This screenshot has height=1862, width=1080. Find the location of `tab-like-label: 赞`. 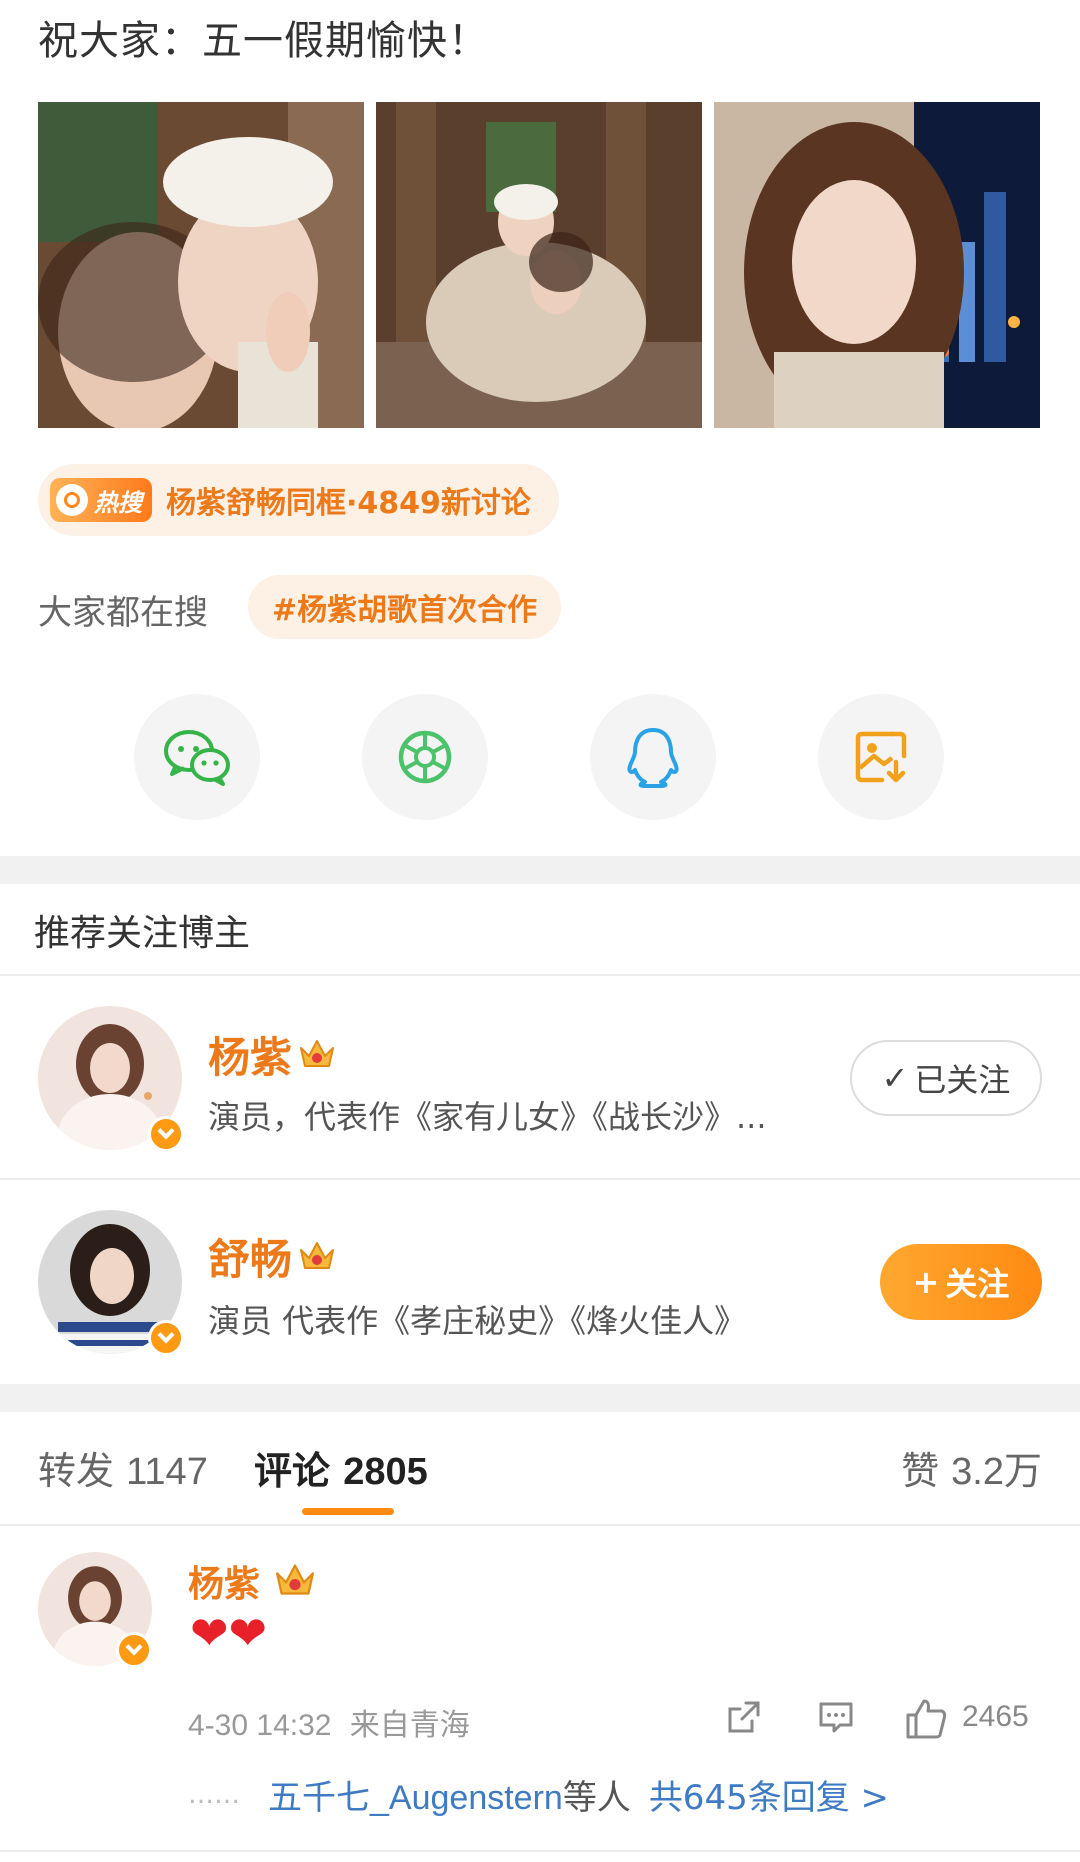

tab-like-label: 赞 is located at coordinates (920, 1471).